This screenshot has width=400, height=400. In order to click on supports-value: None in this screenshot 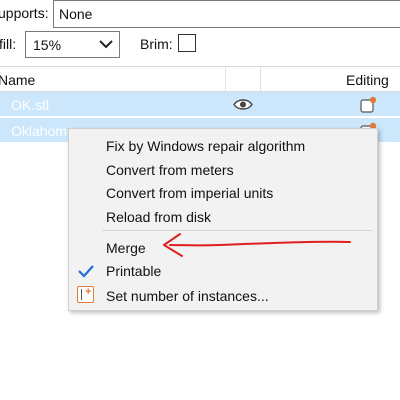, I will do `click(76, 14)`.